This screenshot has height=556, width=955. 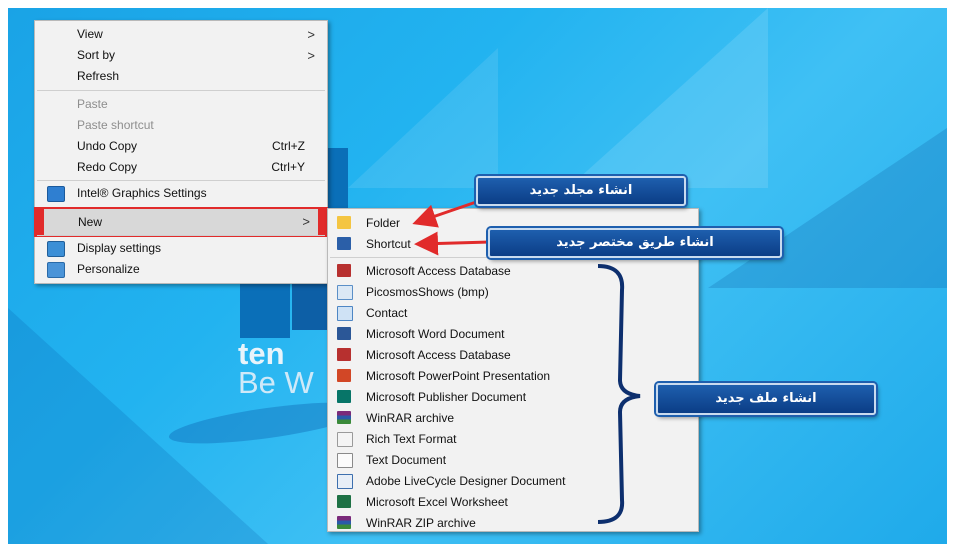 What do you see at coordinates (766, 399) in the screenshot?
I see `callout-new-file: انشاء ملف جديد` at bounding box center [766, 399].